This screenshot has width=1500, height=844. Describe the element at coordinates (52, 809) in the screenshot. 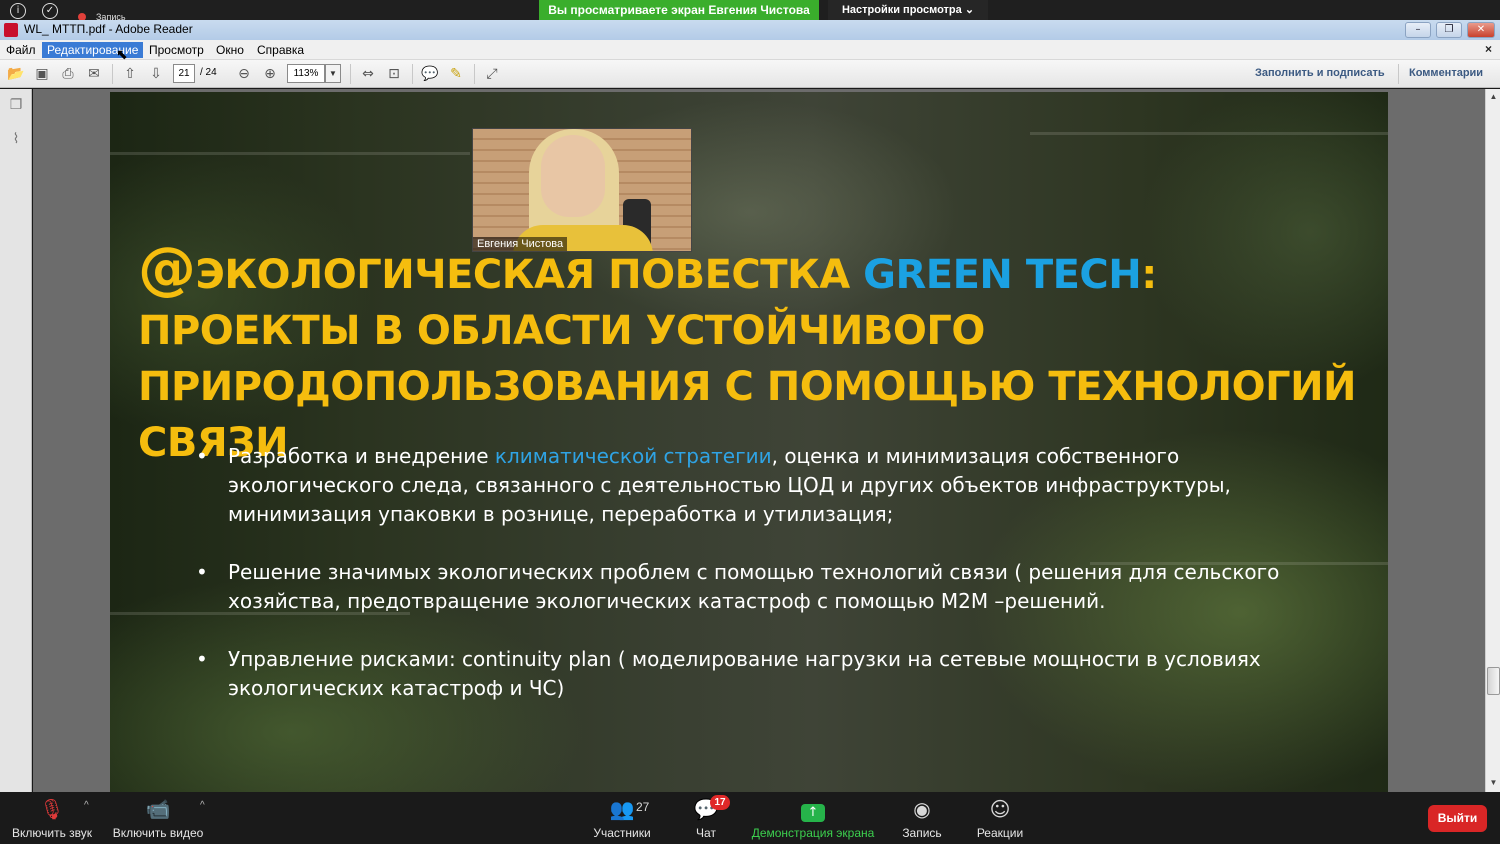

I see `muted-microphone-icon: 🎙` at that location.